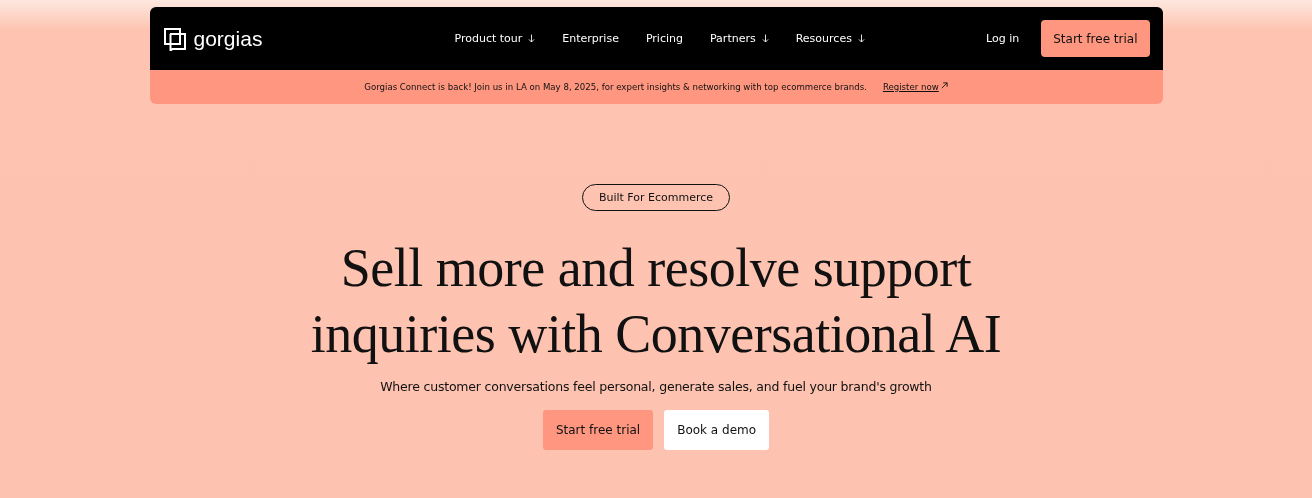 Image resolution: width=1312 pixels, height=498 pixels. Describe the element at coordinates (830, 38) in the screenshot. I see `nav-link: Resources` at that location.